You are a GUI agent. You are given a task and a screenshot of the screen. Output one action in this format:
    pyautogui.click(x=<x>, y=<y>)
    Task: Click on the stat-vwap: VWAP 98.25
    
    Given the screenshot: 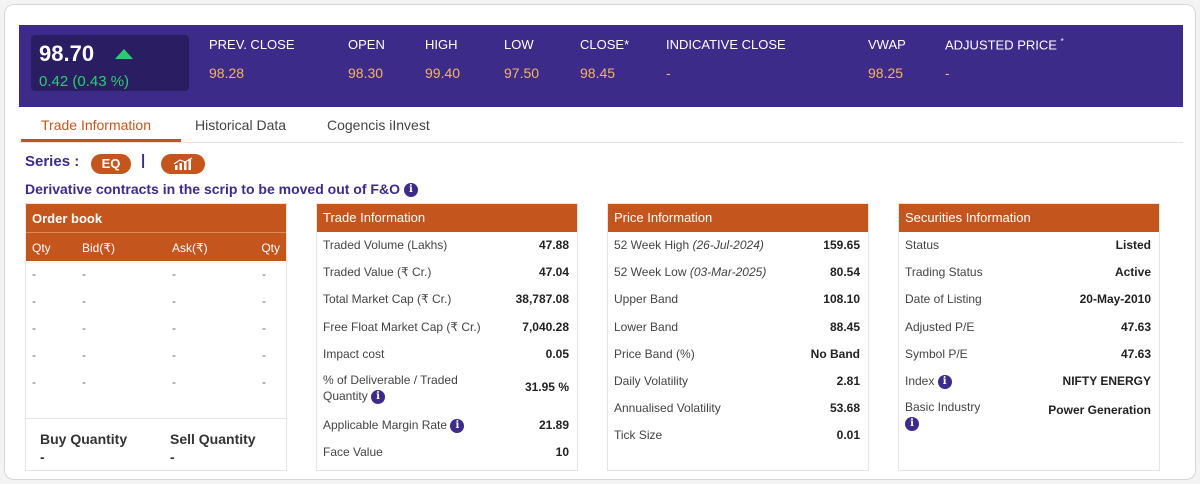 What is the action you would take?
    pyautogui.click(x=887, y=59)
    